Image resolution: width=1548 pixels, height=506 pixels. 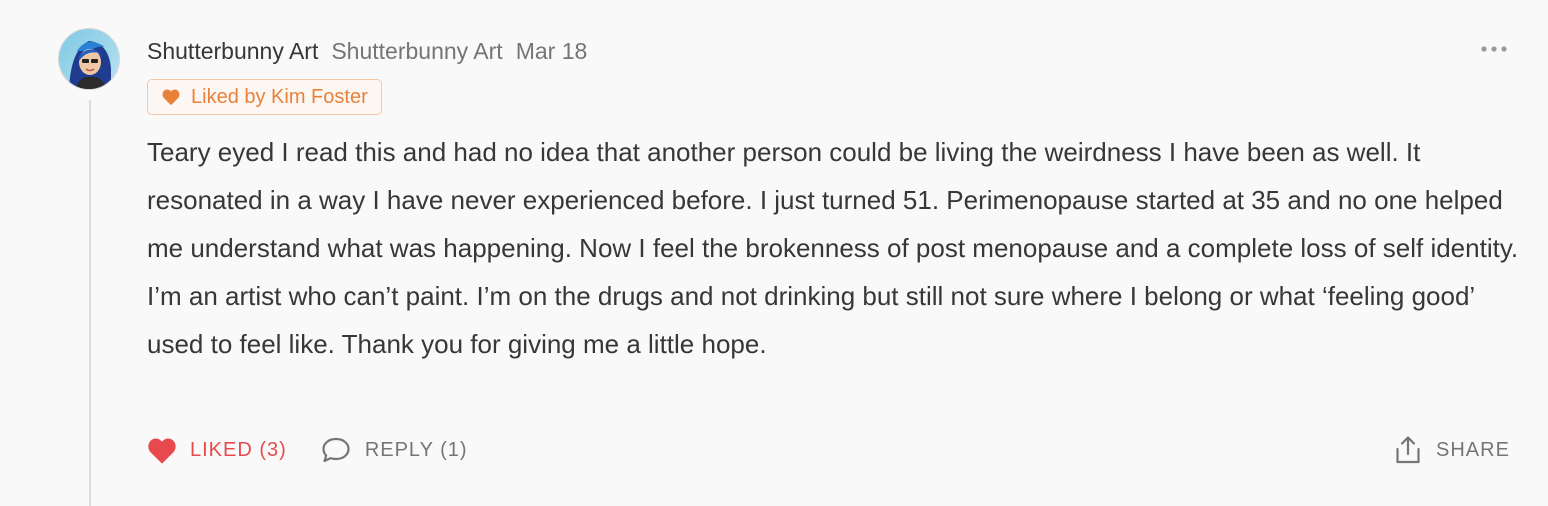 I want to click on avatar-image, so click(x=89, y=59).